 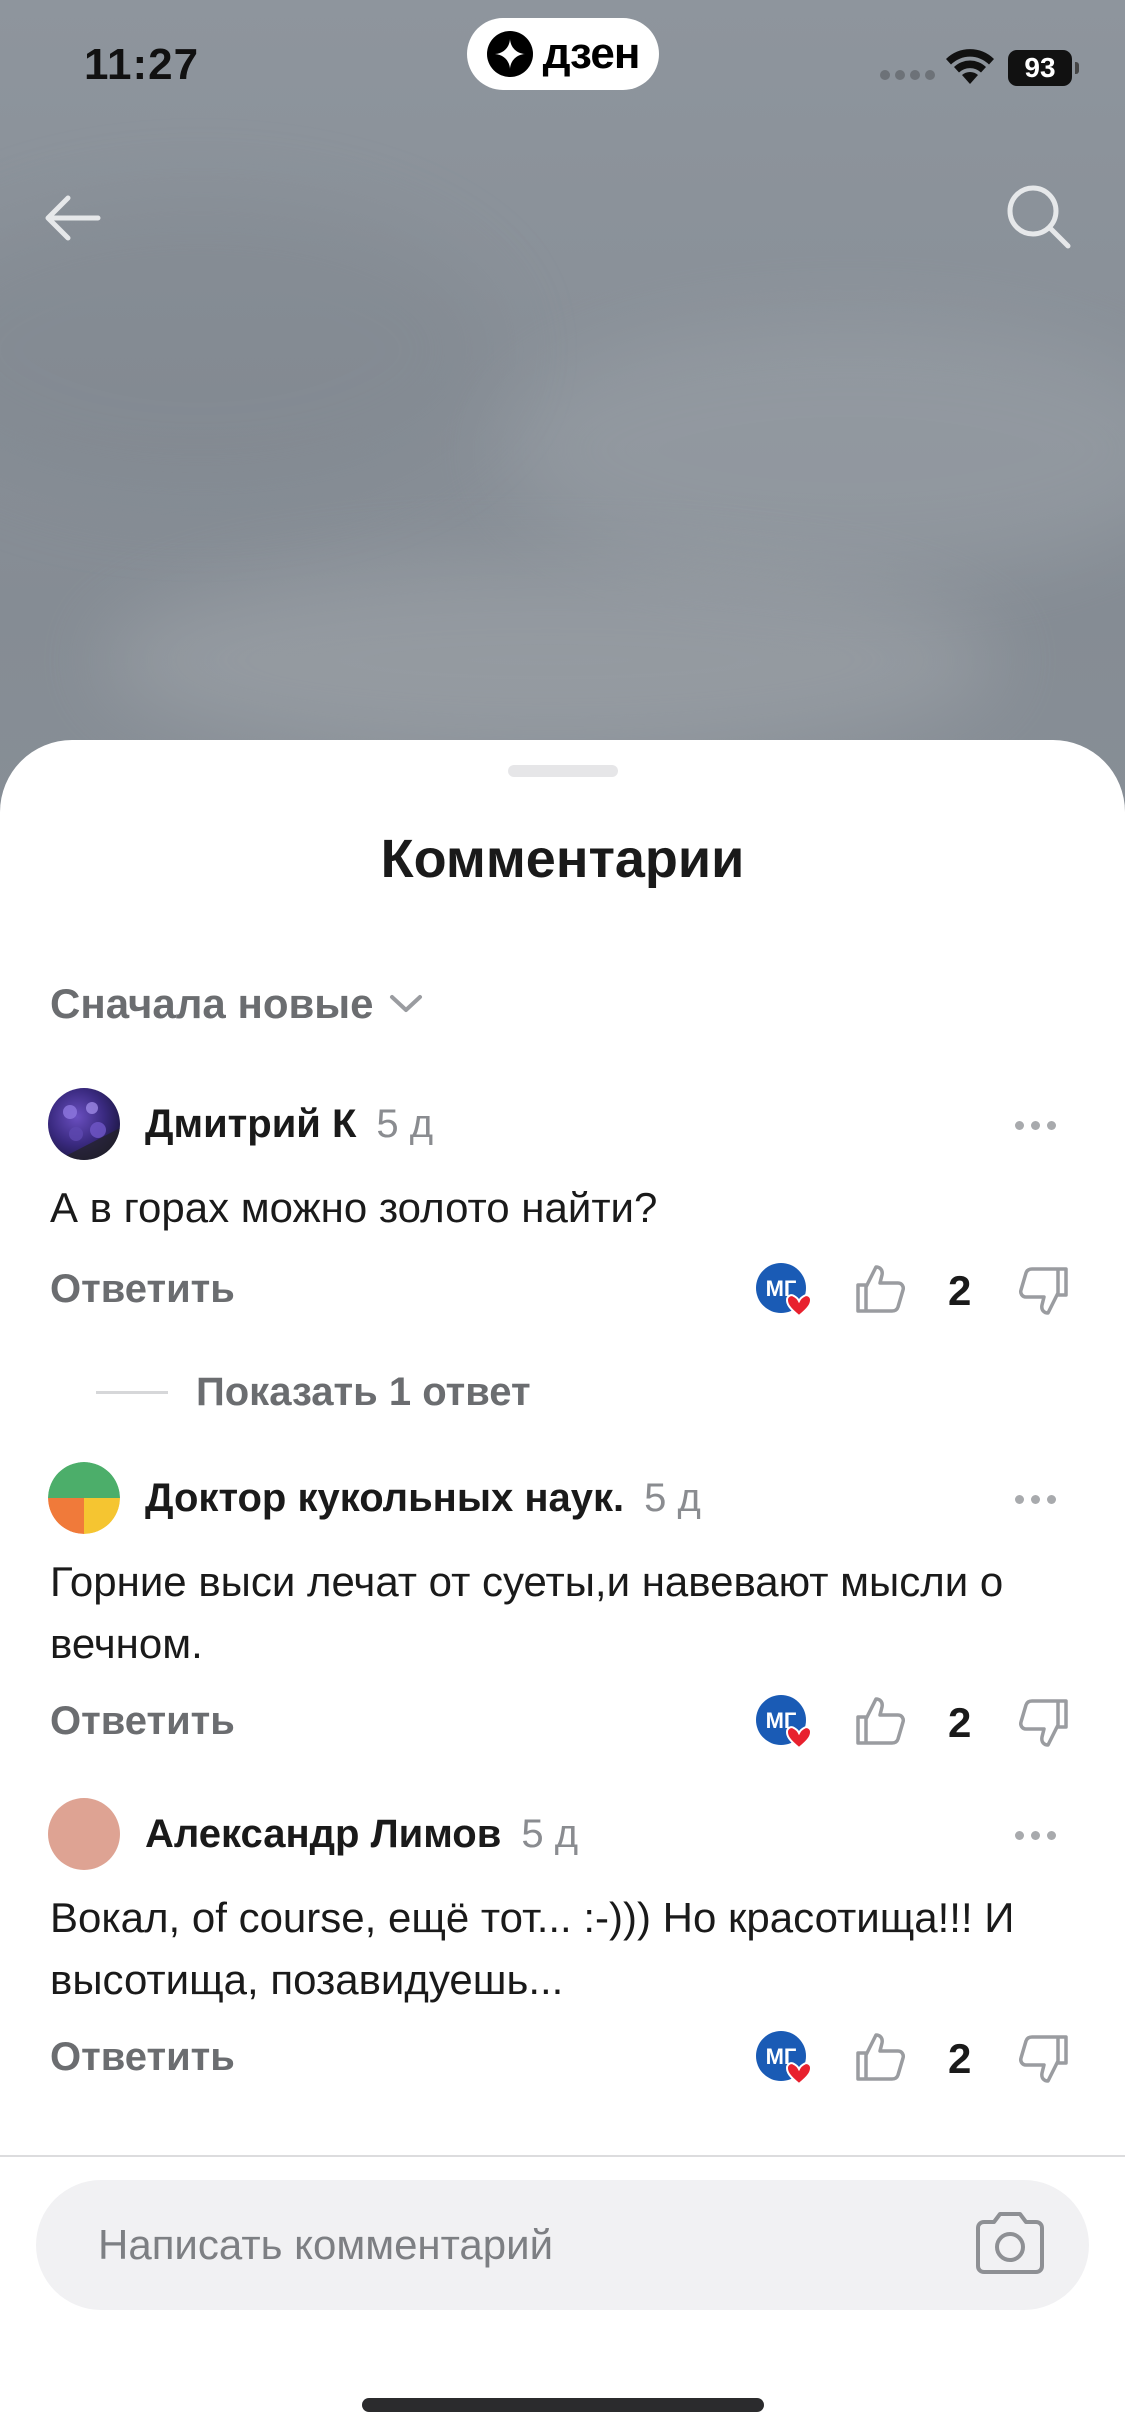 I want to click on show-replies-button: Показать 1 ответ, so click(x=313, y=1392).